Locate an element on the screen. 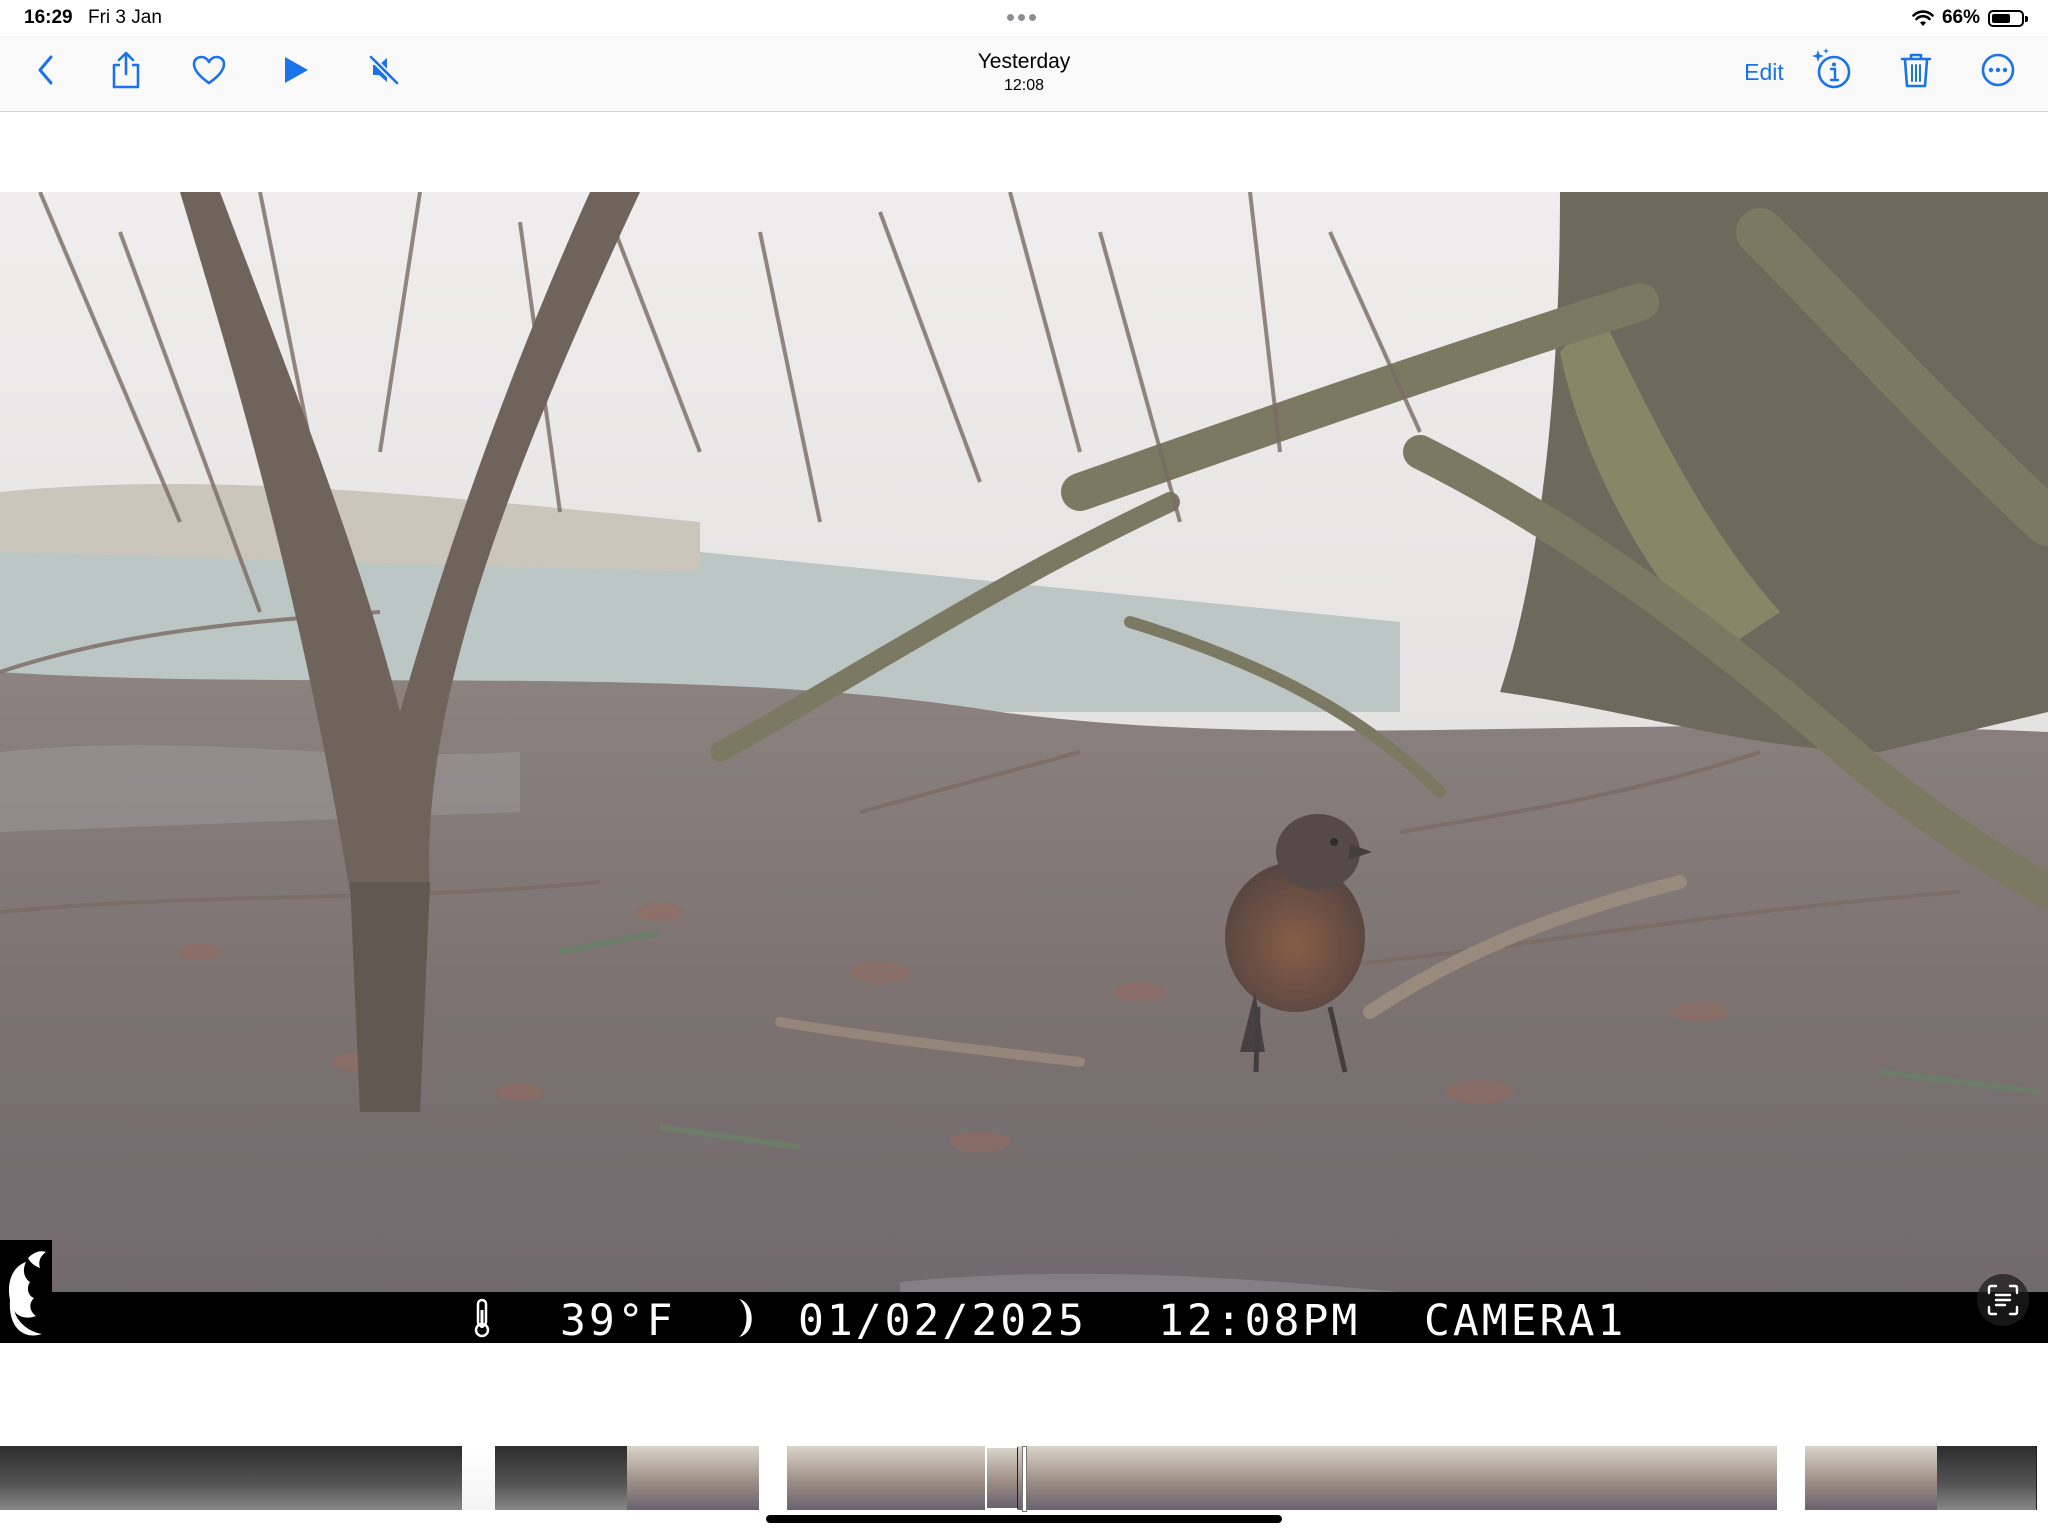 Image resolution: width=2048 pixels, height=1535 pixels. speaker-muted-icon is located at coordinates (384, 70).